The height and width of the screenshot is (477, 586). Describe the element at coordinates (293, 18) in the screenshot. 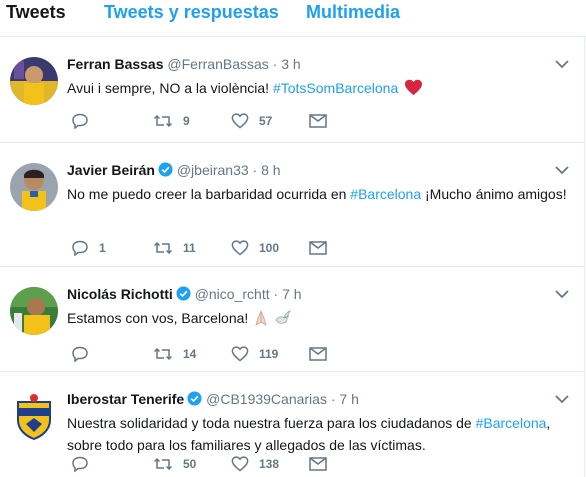

I see `profile-tabs: Tweets Tweets y respuestas Multimedia` at that location.